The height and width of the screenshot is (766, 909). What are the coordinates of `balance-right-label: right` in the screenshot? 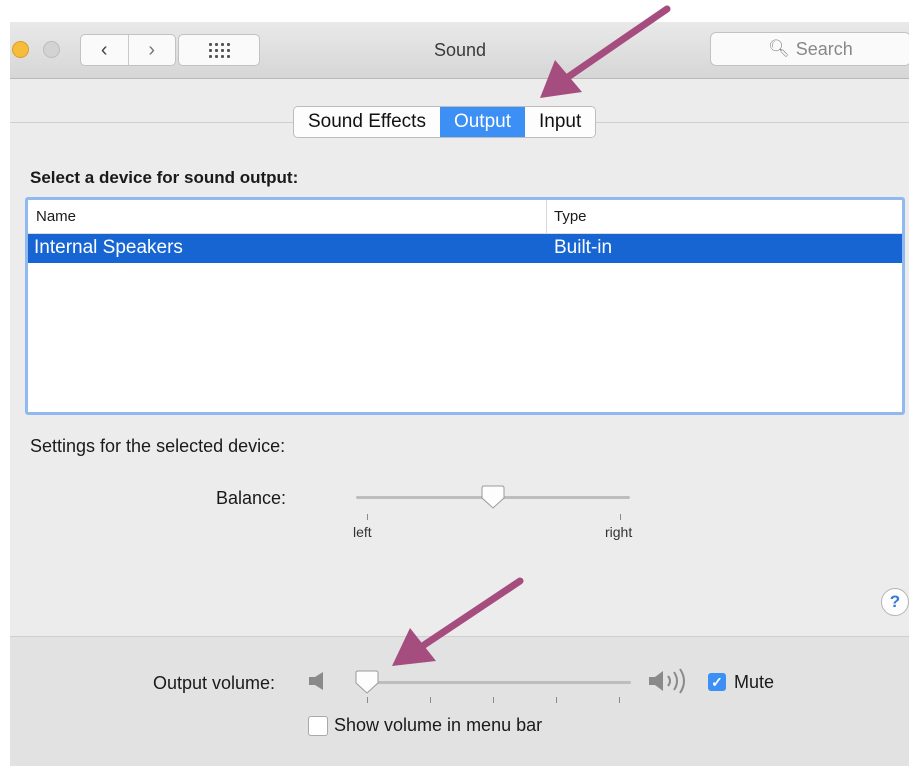 It's located at (619, 532).